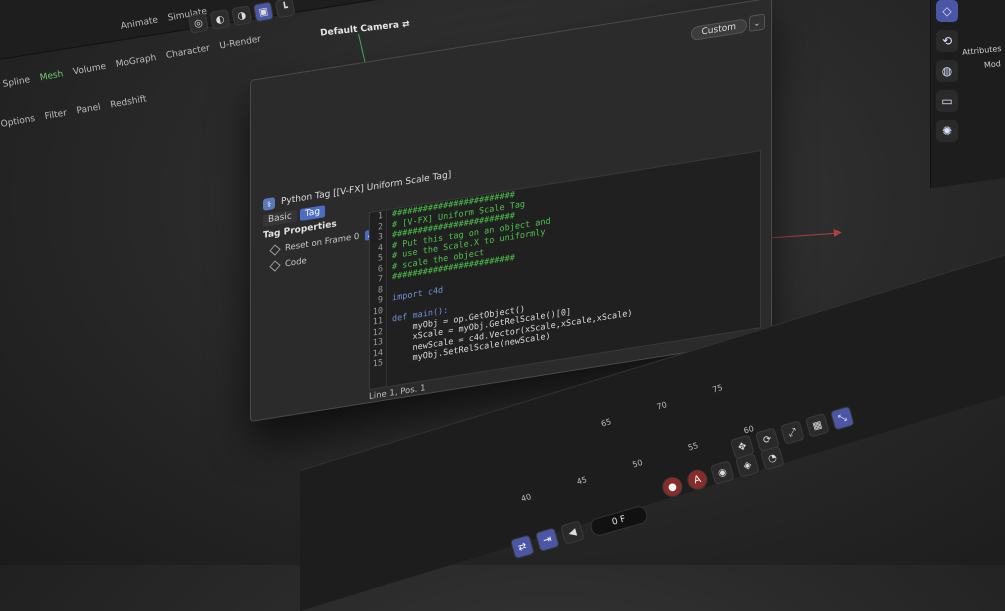 The height and width of the screenshot is (611, 1005). Describe the element at coordinates (285, 9) in the screenshot. I see `tool-icon-5: ┗` at that location.